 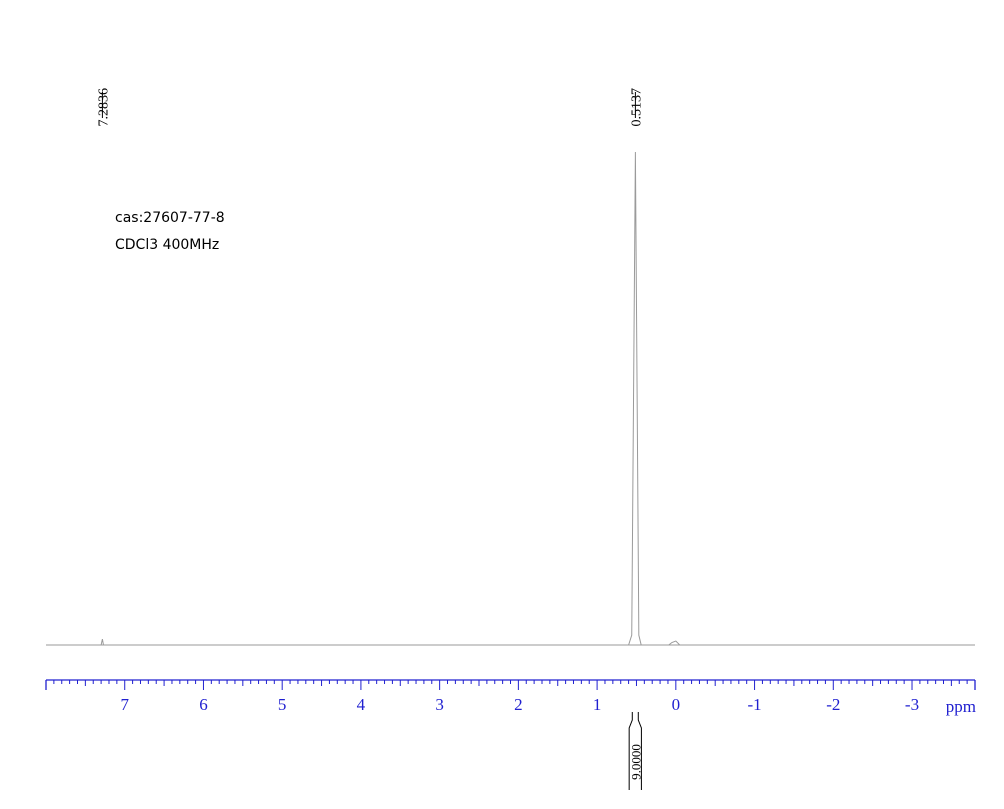 I want to click on x-tick-label: -1, so click(x=754, y=704).